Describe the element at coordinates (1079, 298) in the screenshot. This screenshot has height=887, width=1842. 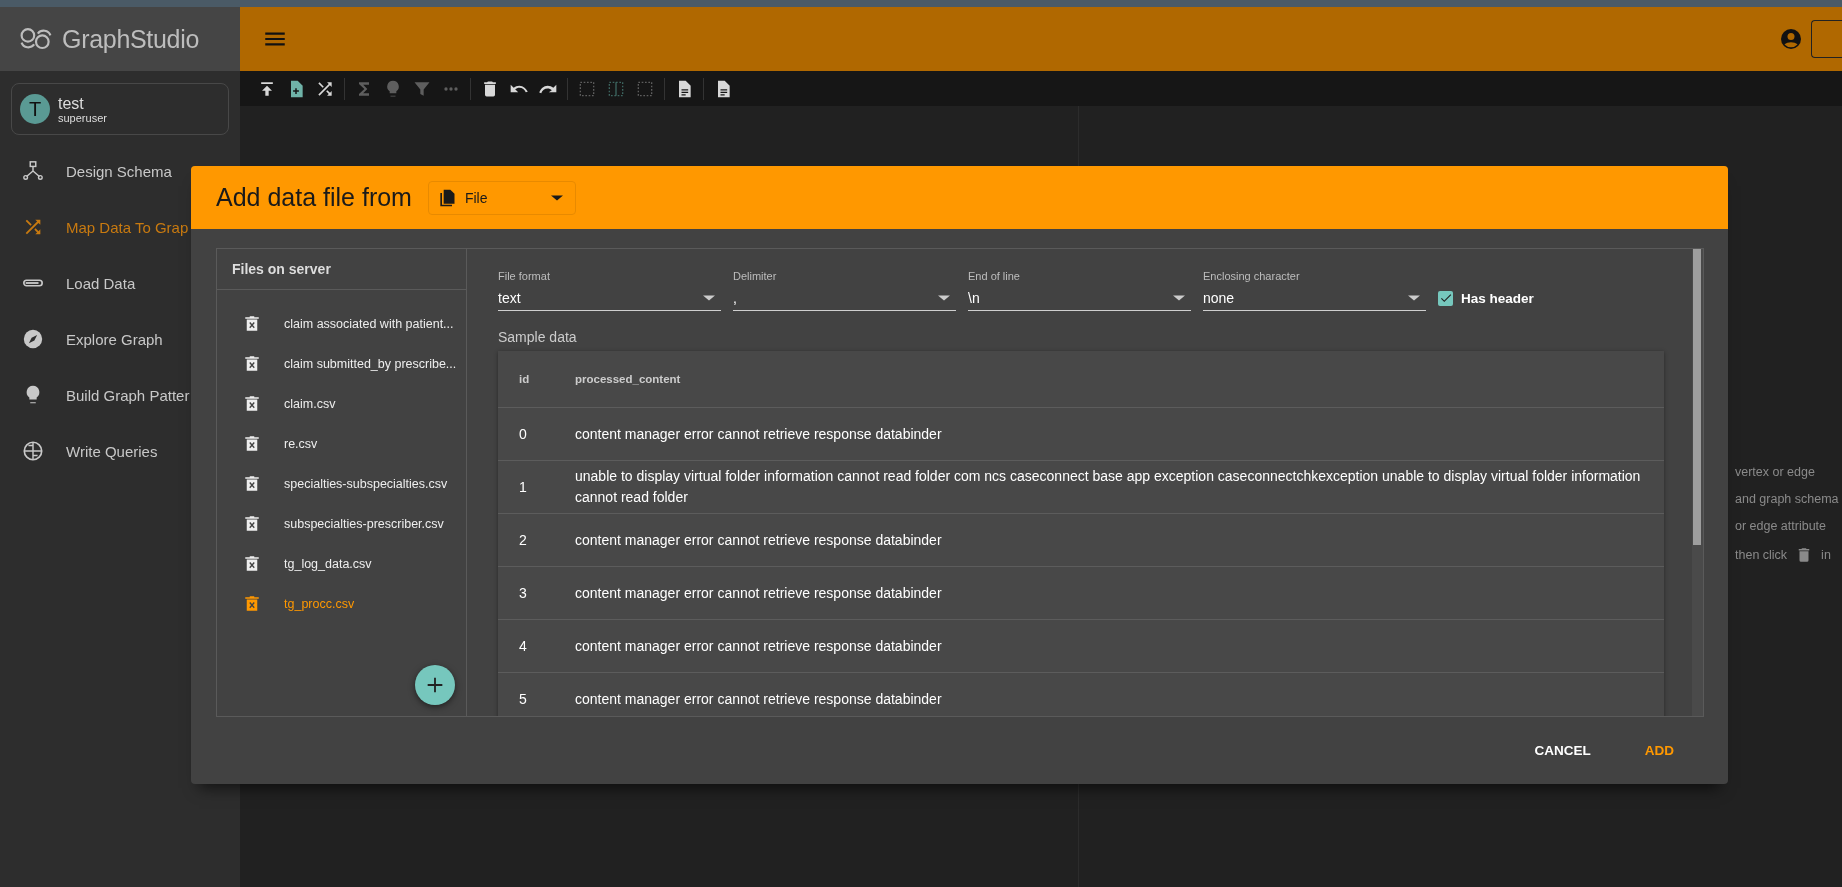
I see `select-field: \n` at that location.